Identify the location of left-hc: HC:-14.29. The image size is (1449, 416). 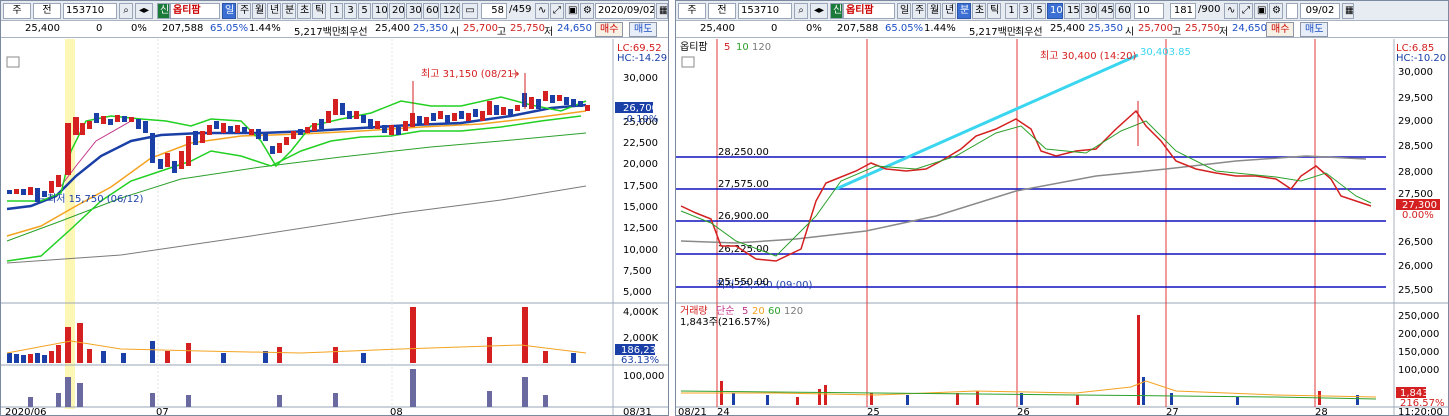
(642, 58).